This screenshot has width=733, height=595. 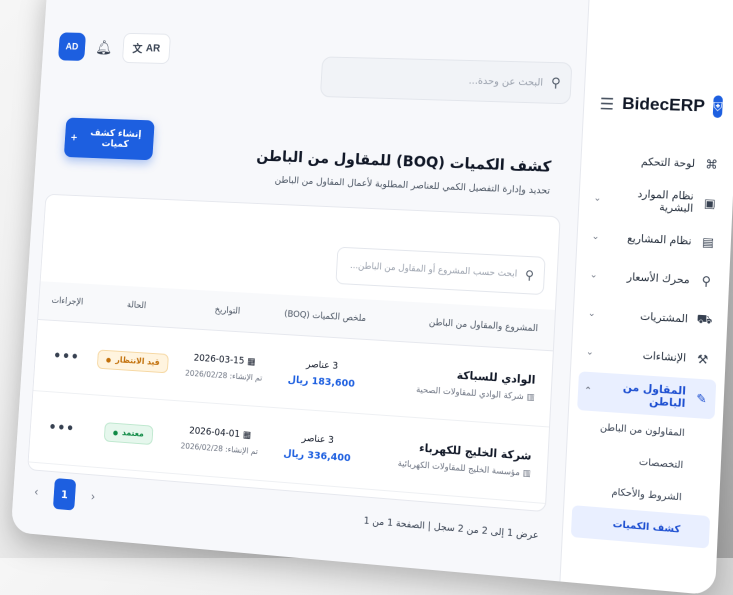 I want to click on brand-logo-icon: ⛨, so click(x=717, y=106).